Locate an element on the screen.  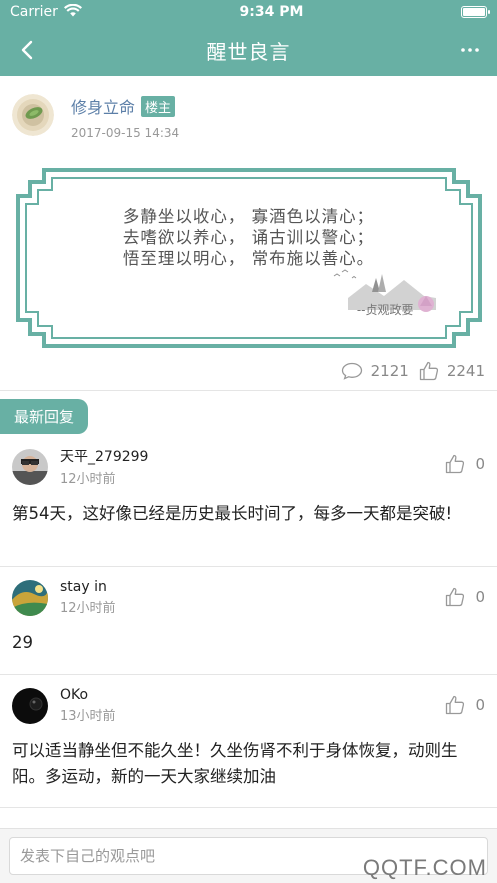
reply-meta: stay in 12小时前 is located at coordinates (88, 597).